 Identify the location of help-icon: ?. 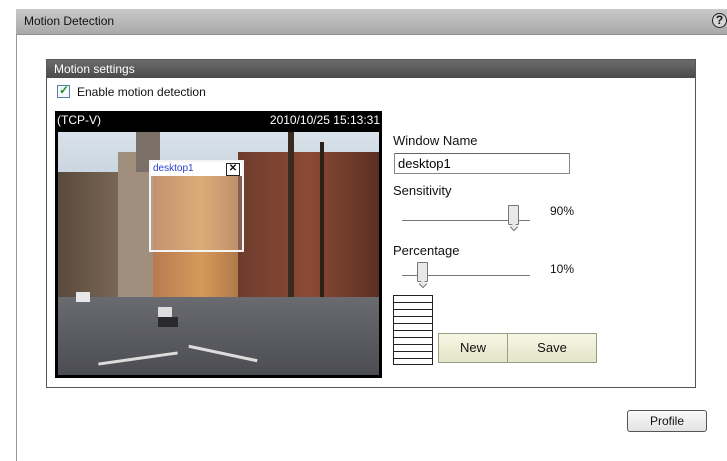
(719, 20).